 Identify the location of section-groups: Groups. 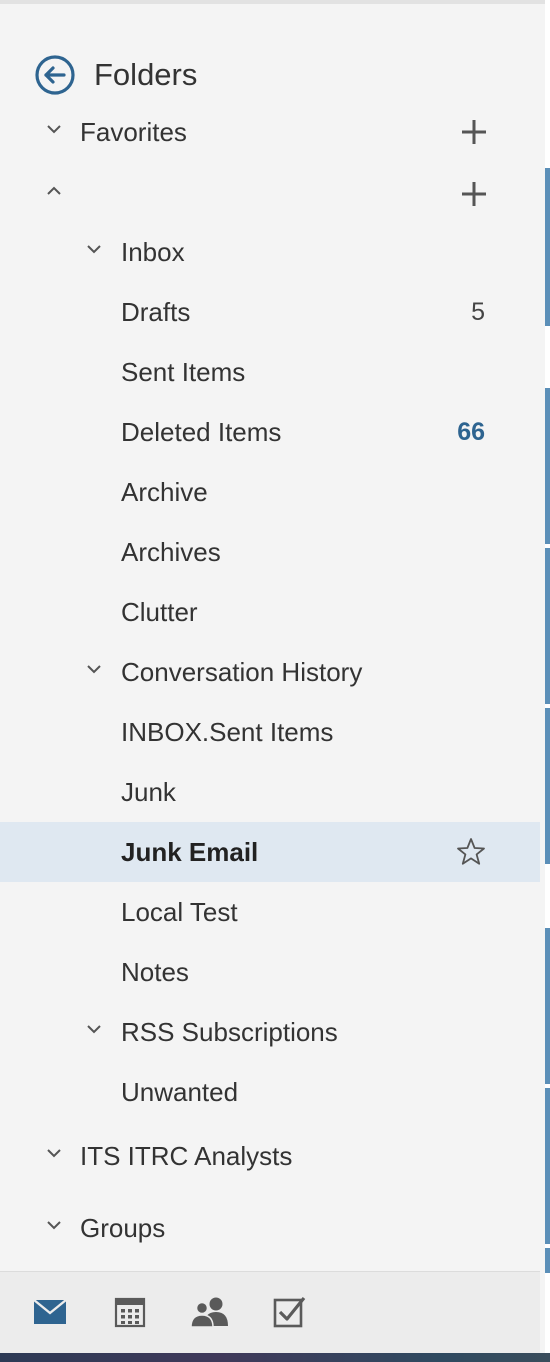
(270, 1228).